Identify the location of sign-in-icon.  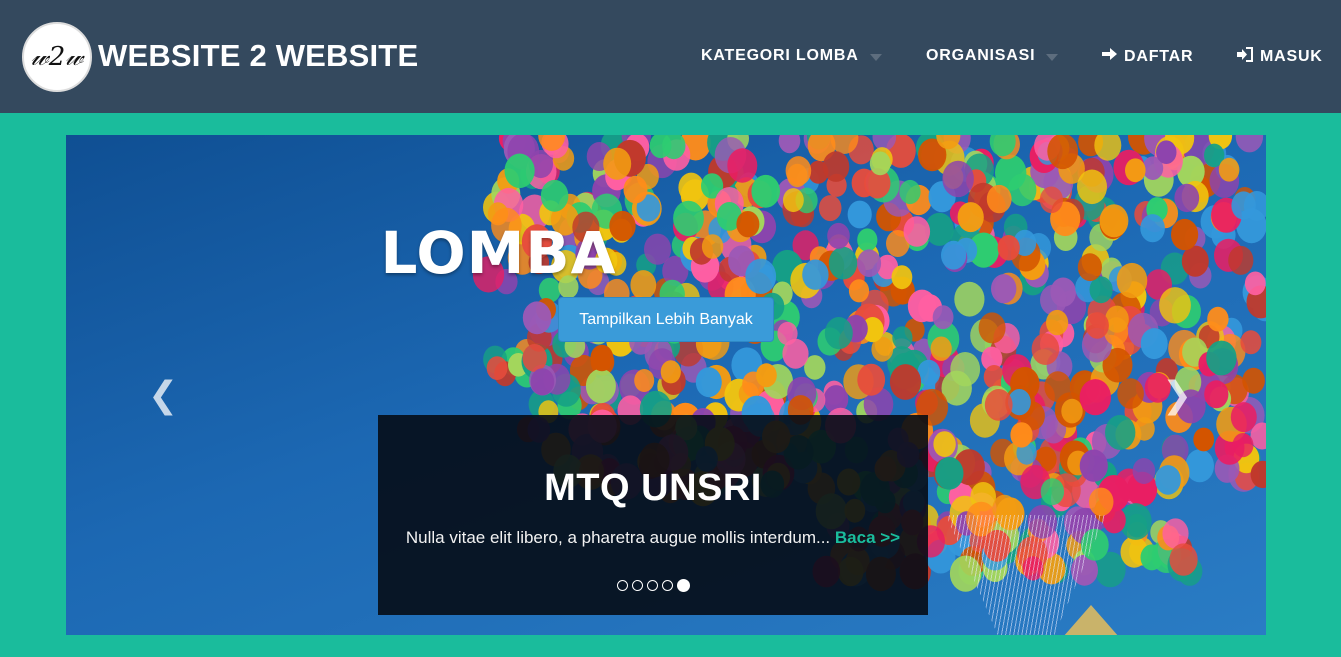
(1245, 57).